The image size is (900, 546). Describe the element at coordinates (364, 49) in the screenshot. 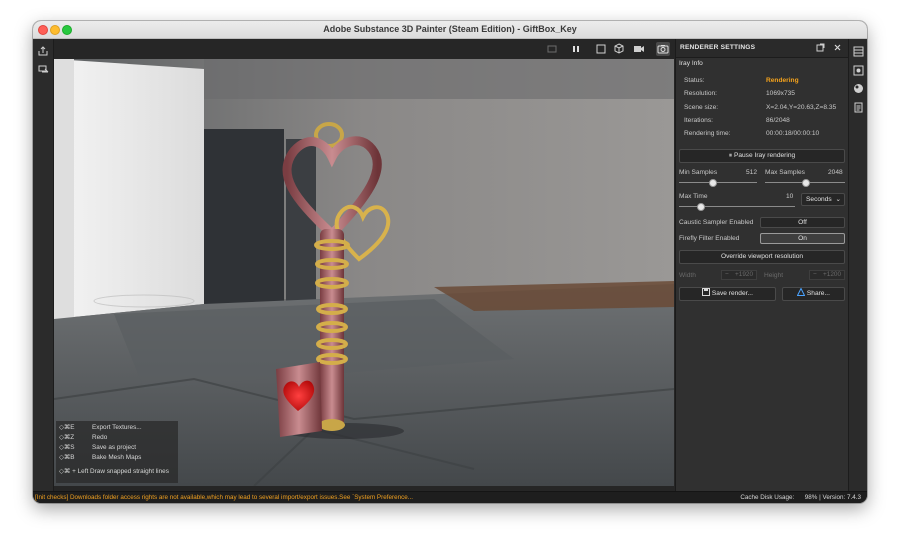

I see `viewport-toolbar` at that location.